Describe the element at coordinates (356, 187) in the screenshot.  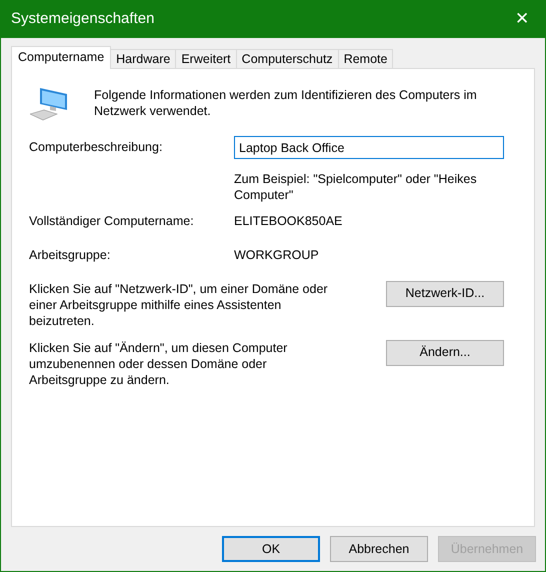
I see `hint-text: Zum Beispiel: "Spielcomputer" oder "Heikes Computer"` at that location.